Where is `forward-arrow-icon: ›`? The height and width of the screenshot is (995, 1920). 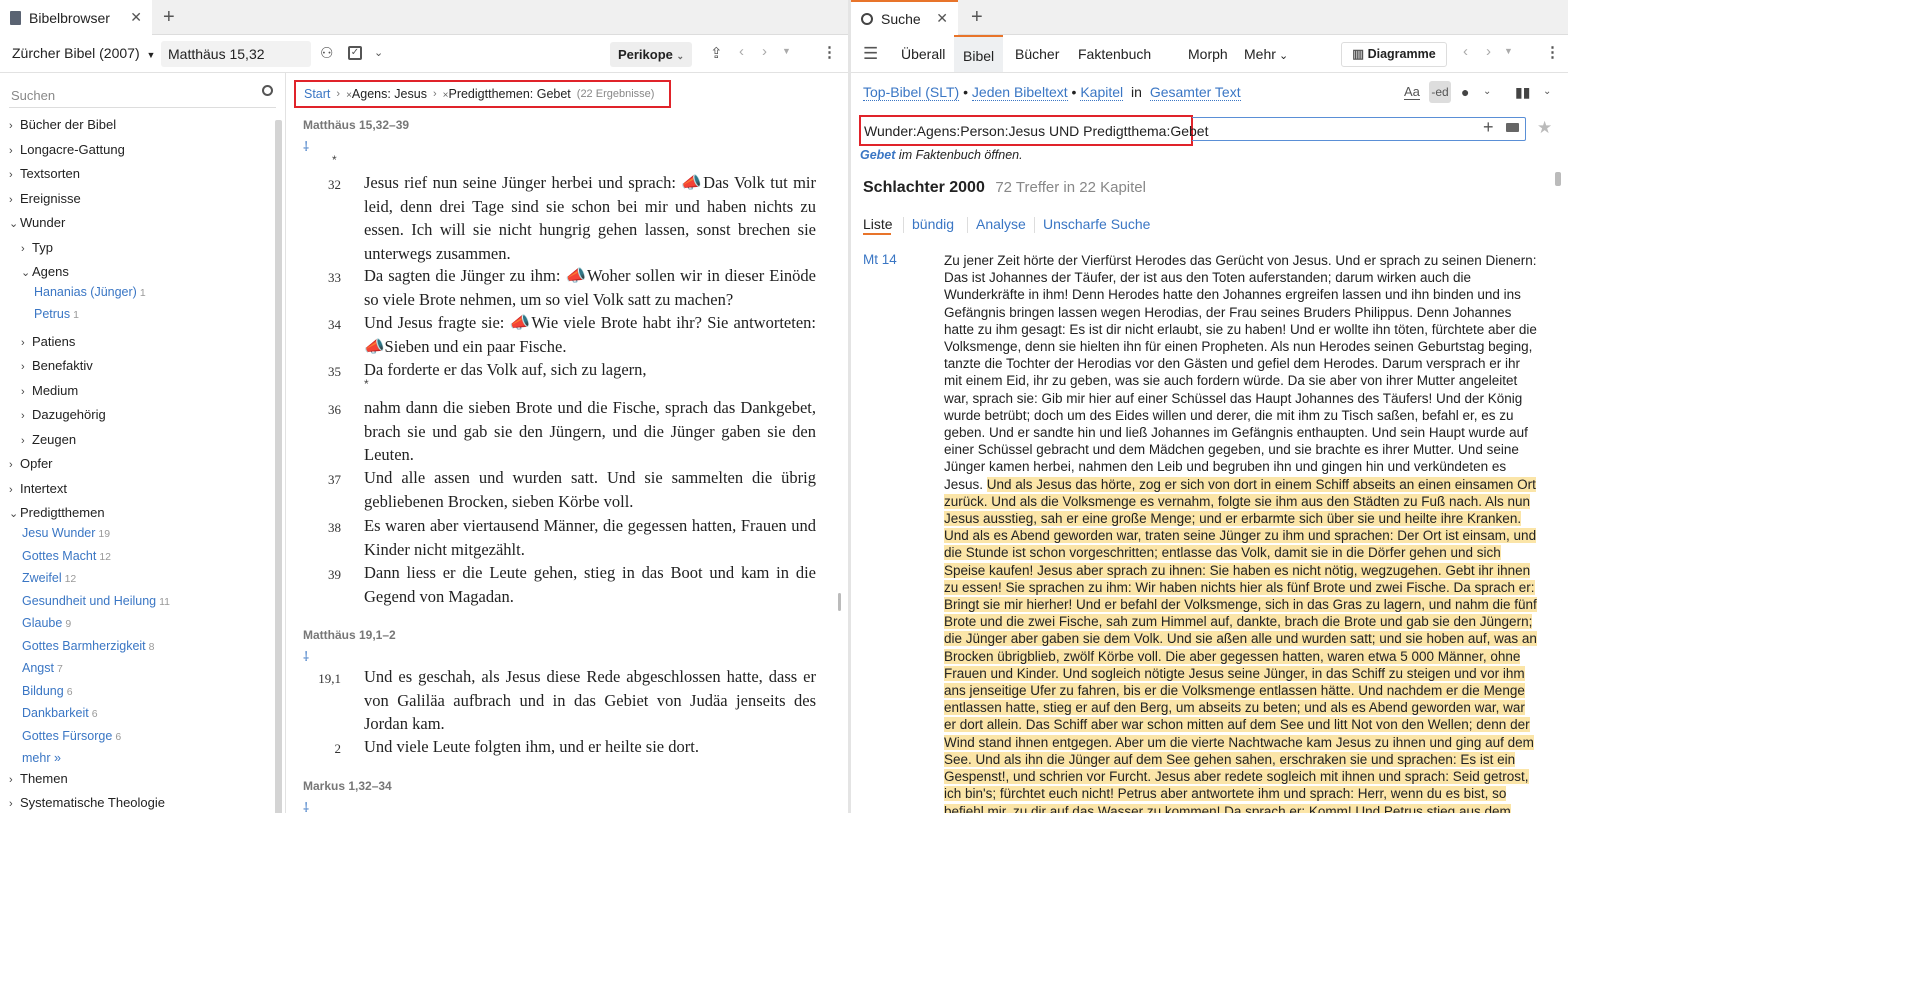 forward-arrow-icon: › is located at coordinates (1488, 51).